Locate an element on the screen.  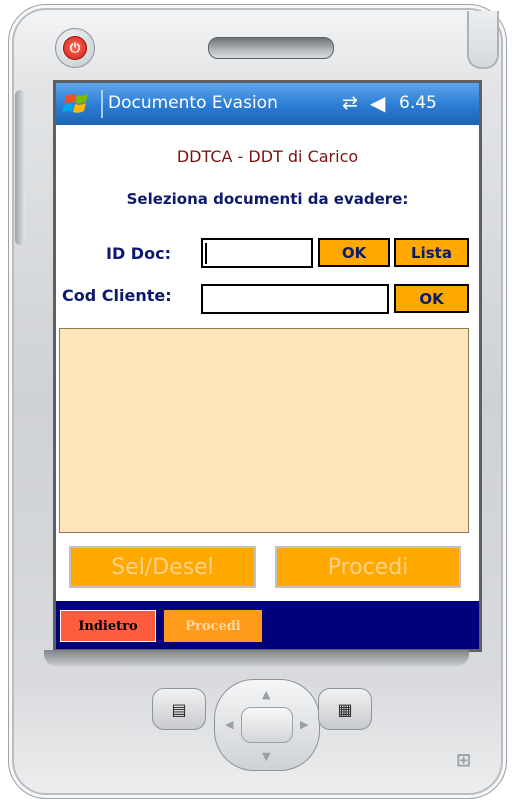
dpad-right-icon: ▶ is located at coordinates (304, 724).